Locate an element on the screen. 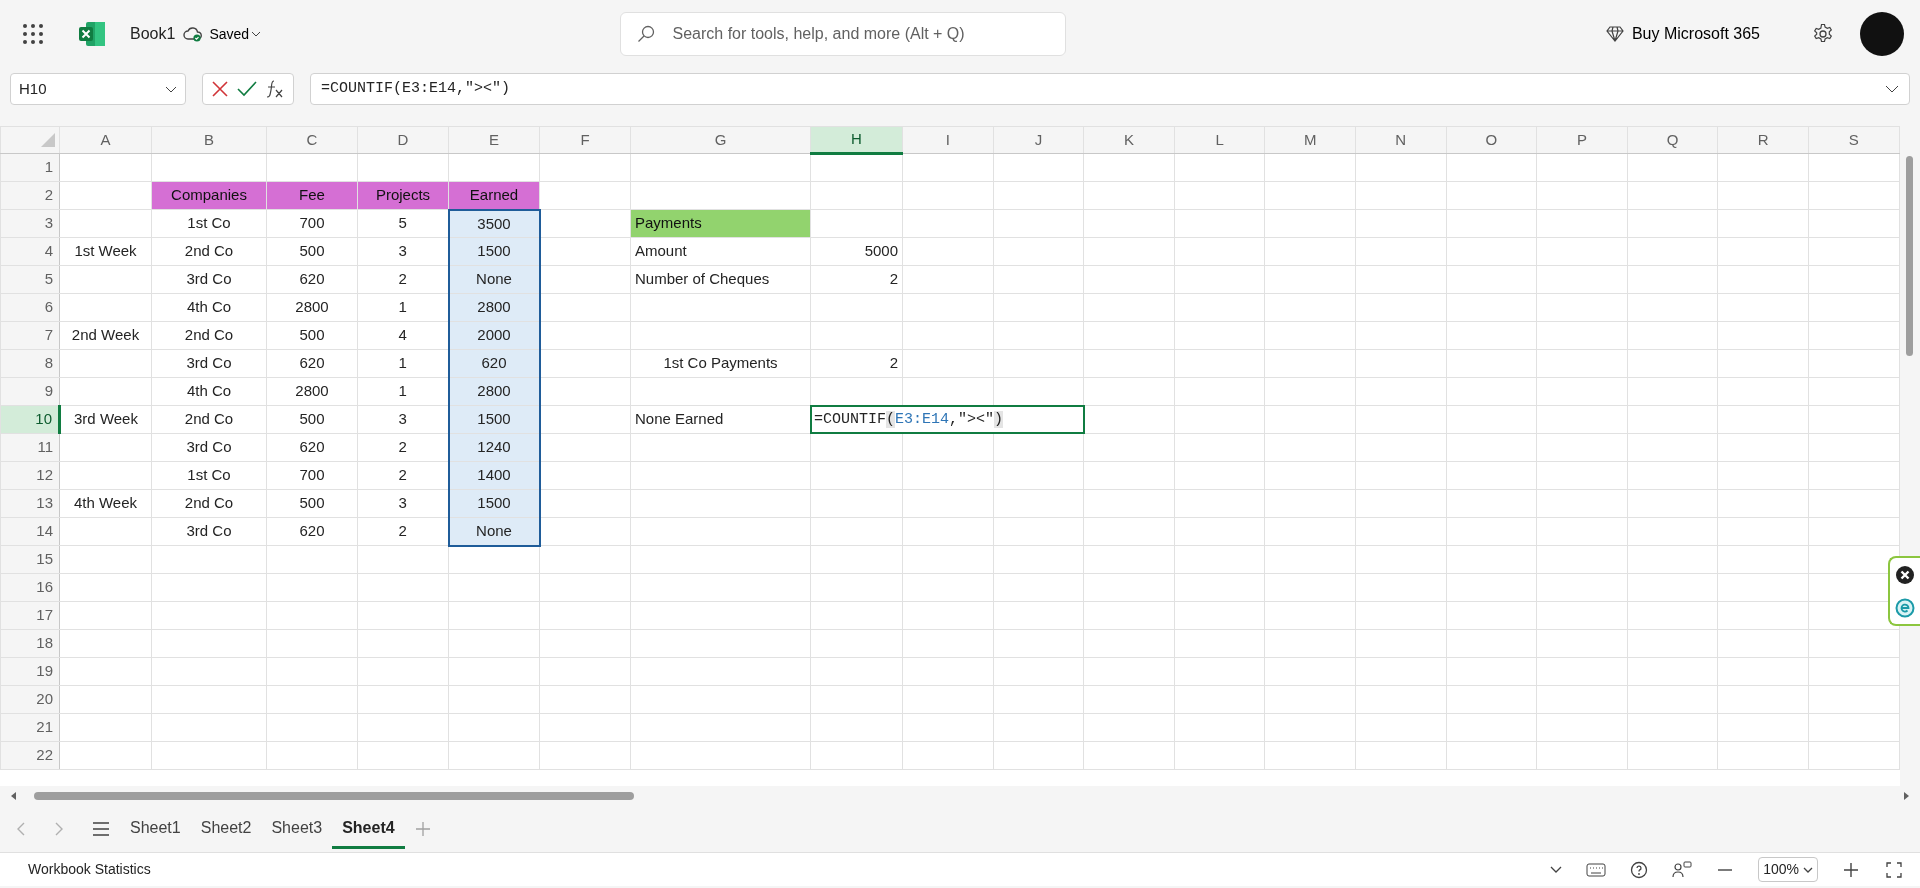 The image size is (1920, 888). sheet-tab: Sheet4 is located at coordinates (368, 829).